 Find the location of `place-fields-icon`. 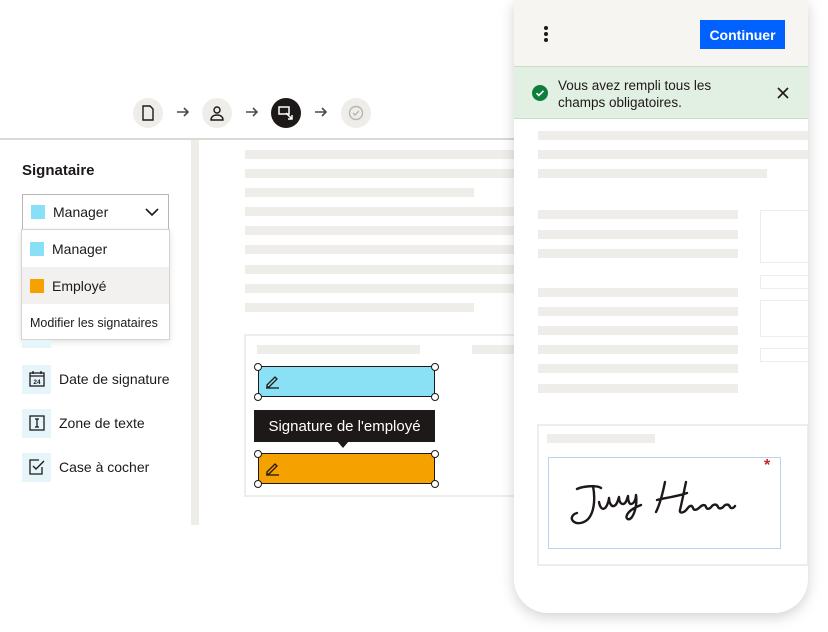

place-fields-icon is located at coordinates (285, 113).